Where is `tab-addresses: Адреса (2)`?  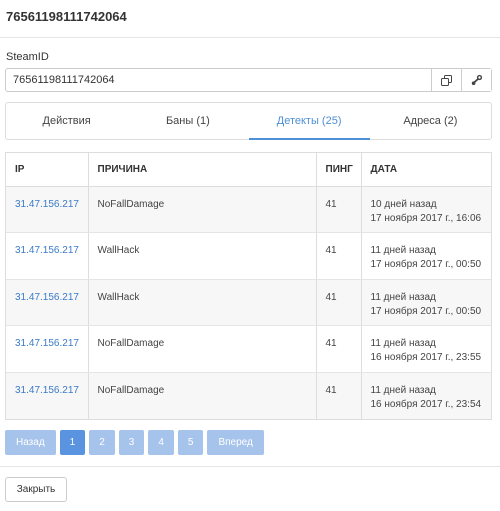
tab-addresses: Адреса (2) is located at coordinates (430, 121).